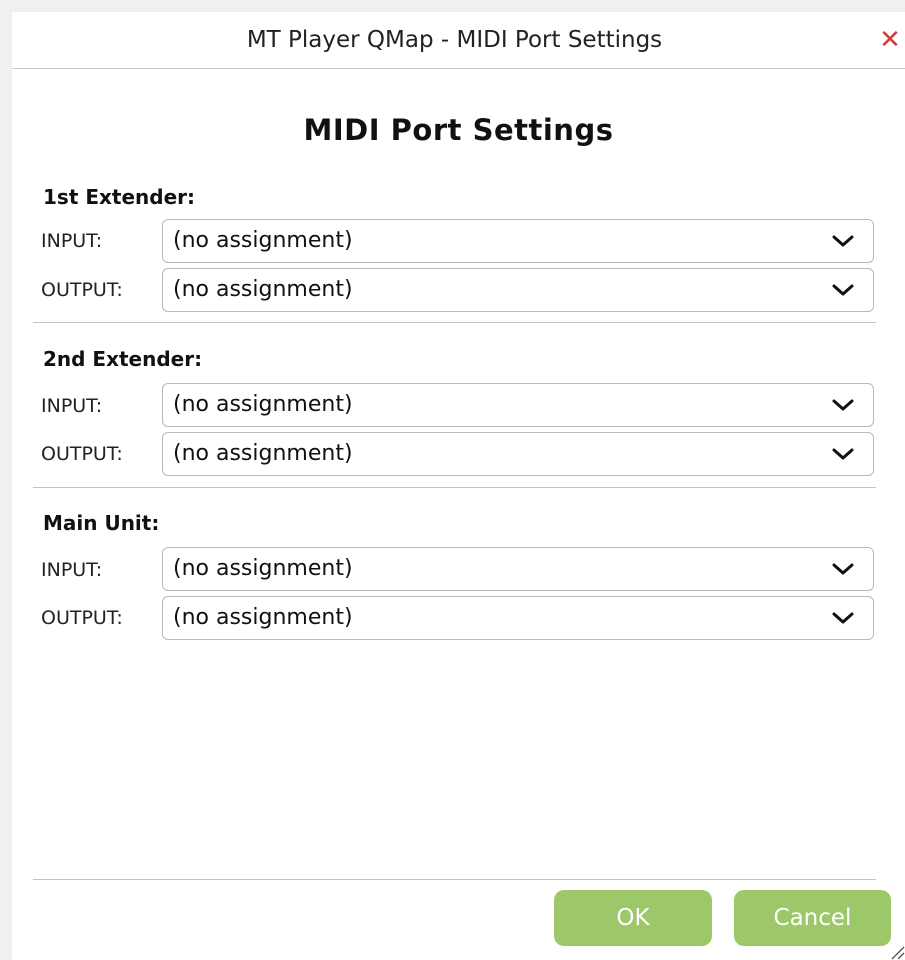  Describe the element at coordinates (119, 197) in the screenshot. I see `section-title-1st-extender: 1st Extender:` at that location.